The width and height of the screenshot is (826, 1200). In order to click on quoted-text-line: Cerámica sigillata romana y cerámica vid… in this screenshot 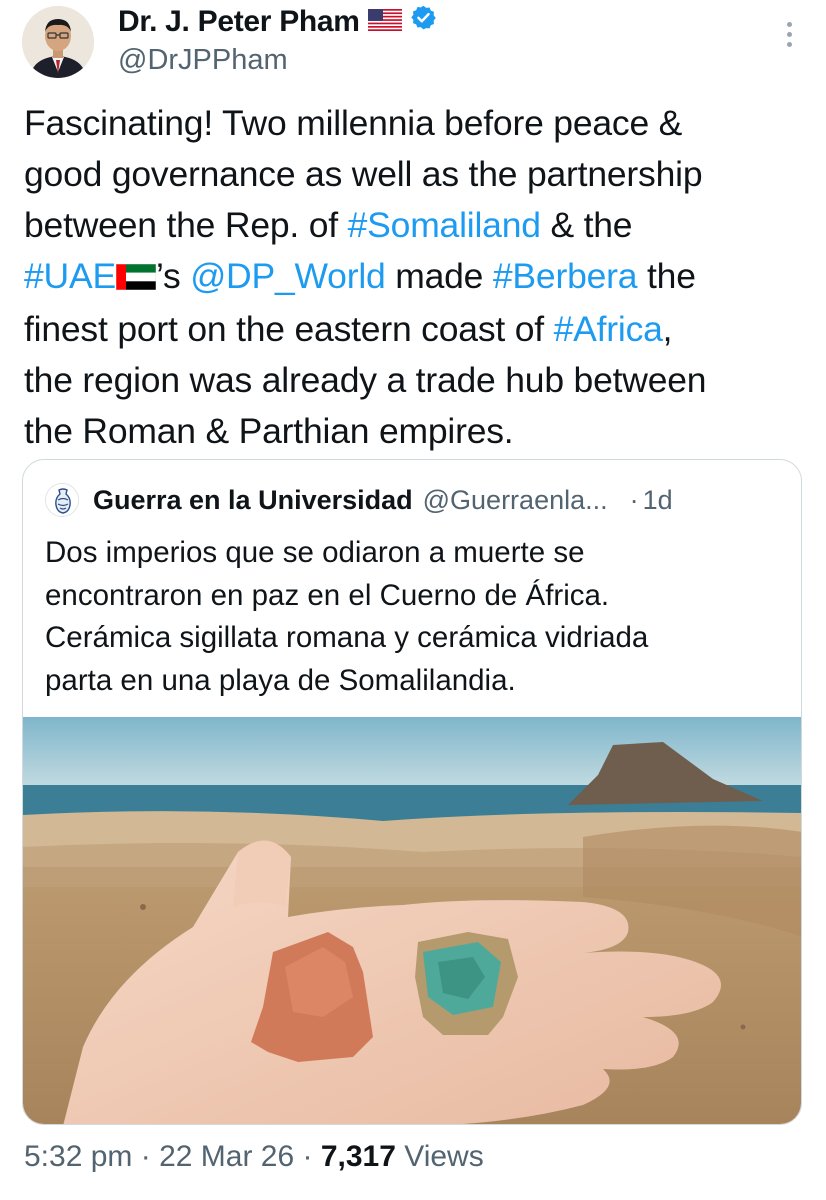, I will do `click(347, 637)`.